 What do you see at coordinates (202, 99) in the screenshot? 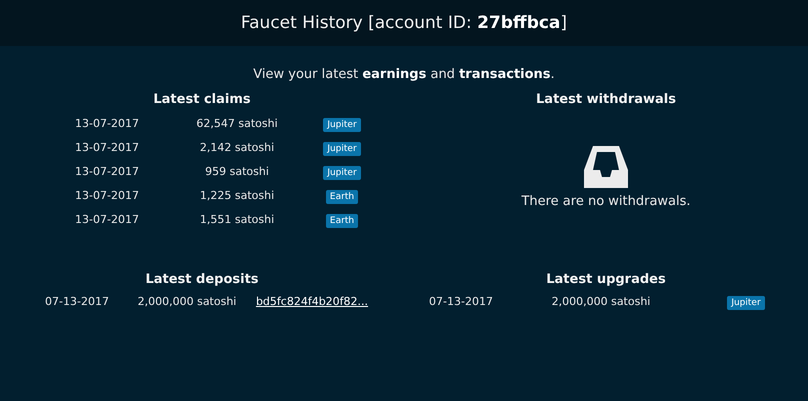
I see `section-title: Latest claims` at bounding box center [202, 99].